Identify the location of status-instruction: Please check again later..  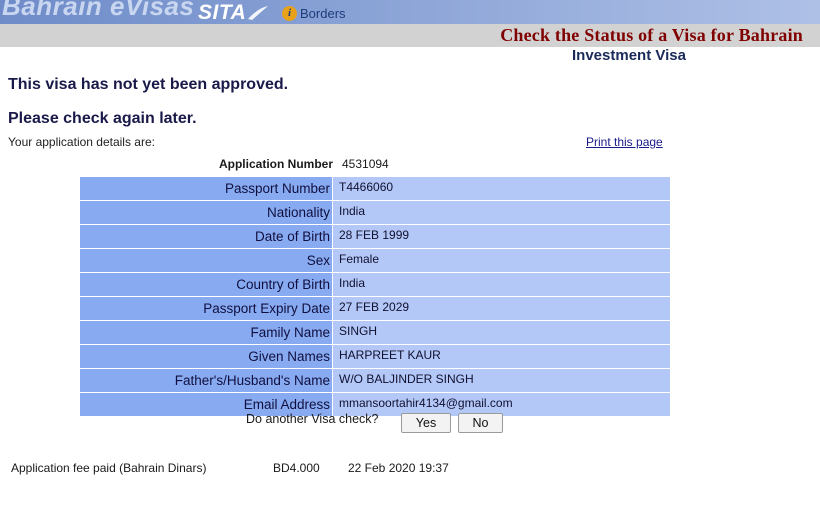
(102, 118).